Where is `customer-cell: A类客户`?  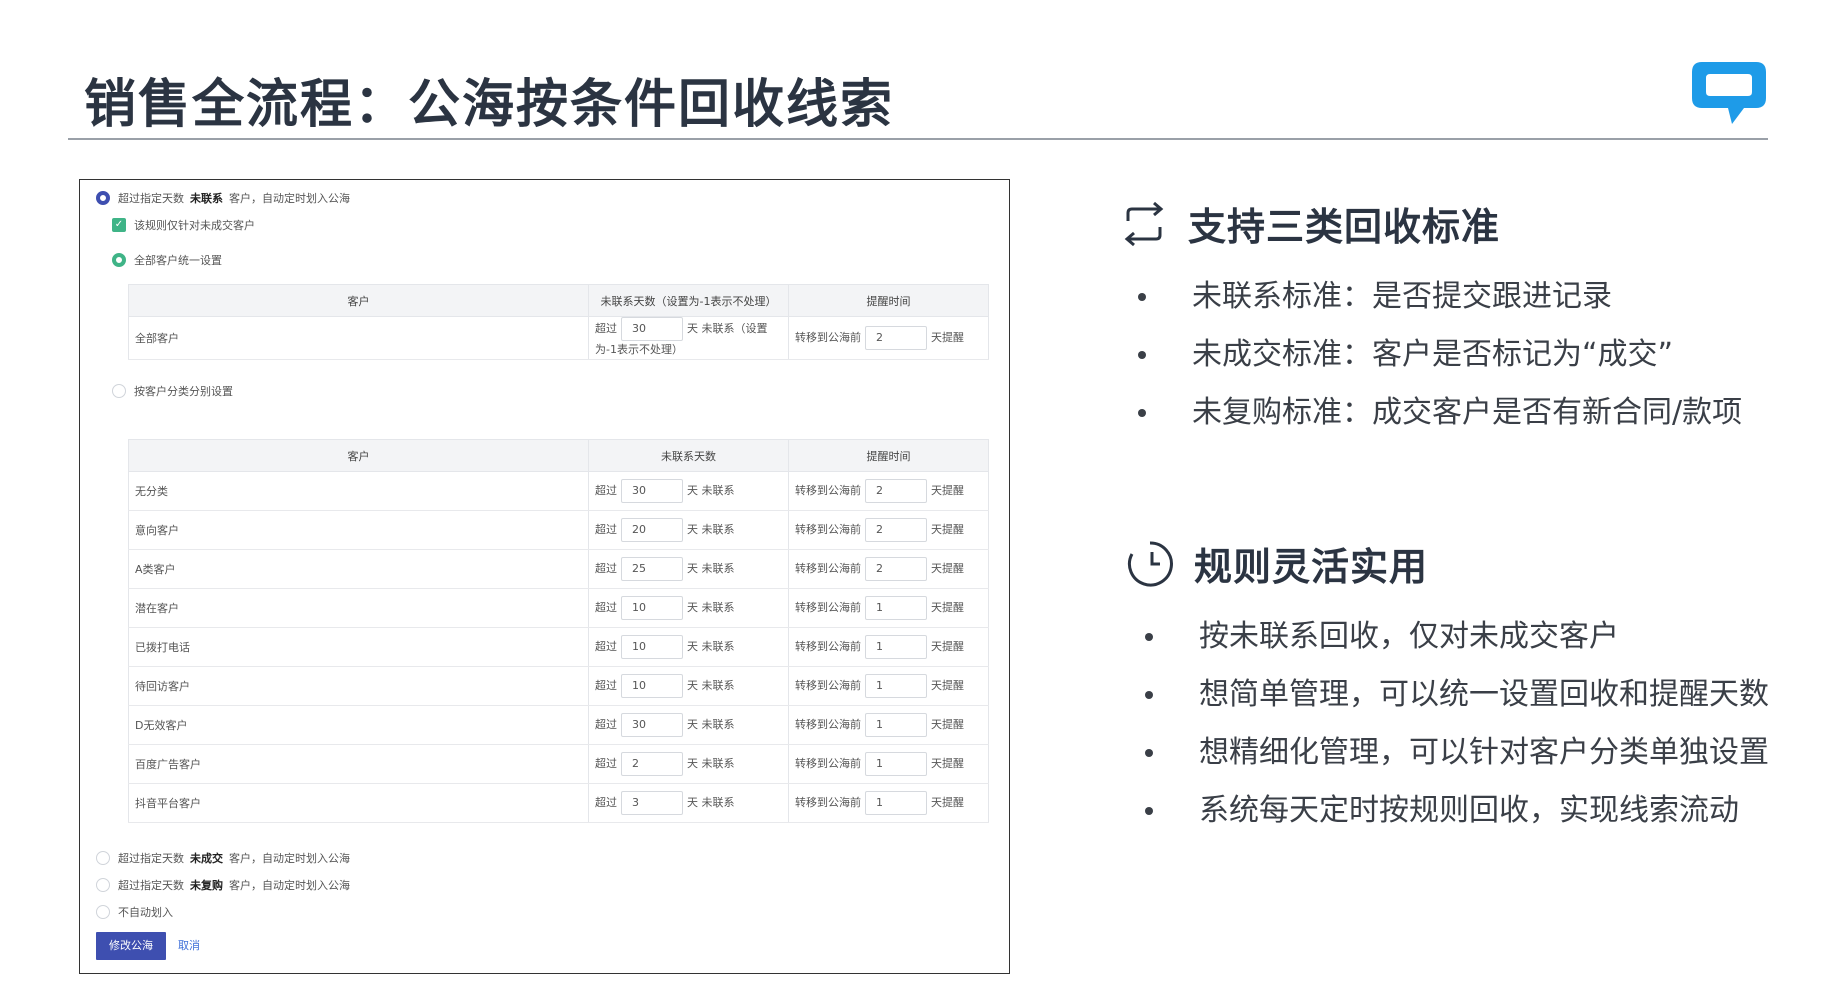 customer-cell: A类客户 is located at coordinates (358, 569).